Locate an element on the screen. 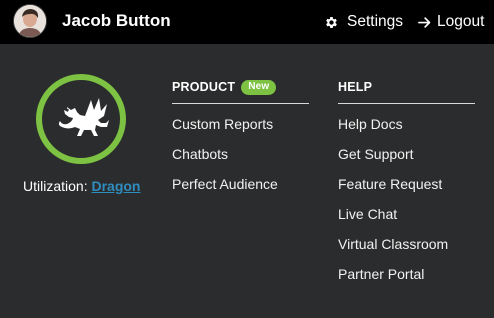  menu-item-live-chat: Live Chat is located at coordinates (406, 221).